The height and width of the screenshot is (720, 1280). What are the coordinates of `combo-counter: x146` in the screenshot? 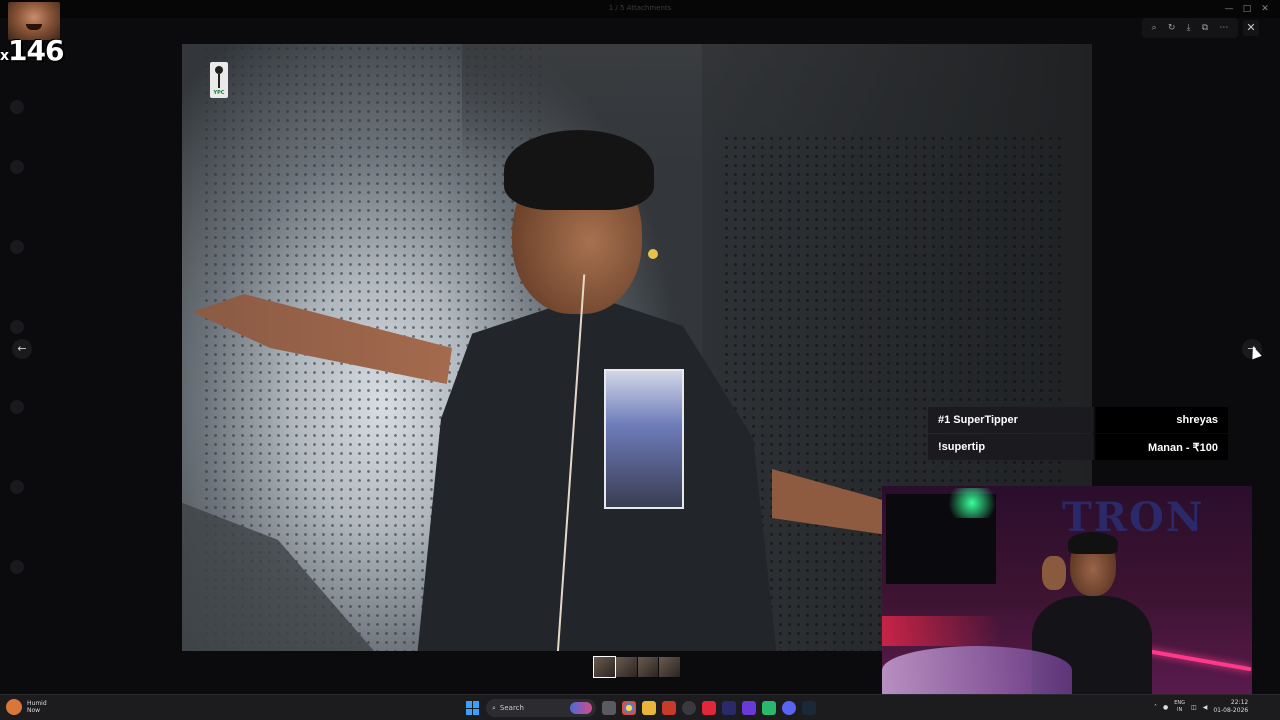 It's located at (32, 50).